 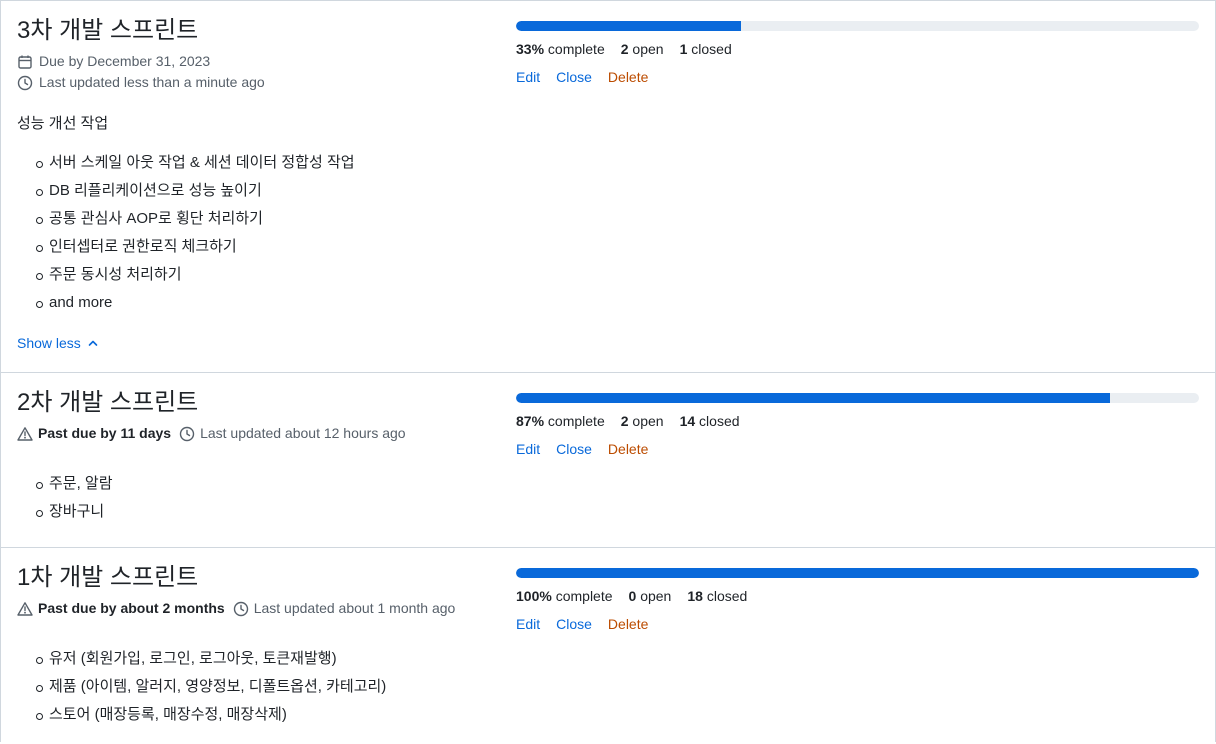 What do you see at coordinates (857, 596) in the screenshot?
I see `progress-stats: 100% complete 0 open 18 closed` at bounding box center [857, 596].